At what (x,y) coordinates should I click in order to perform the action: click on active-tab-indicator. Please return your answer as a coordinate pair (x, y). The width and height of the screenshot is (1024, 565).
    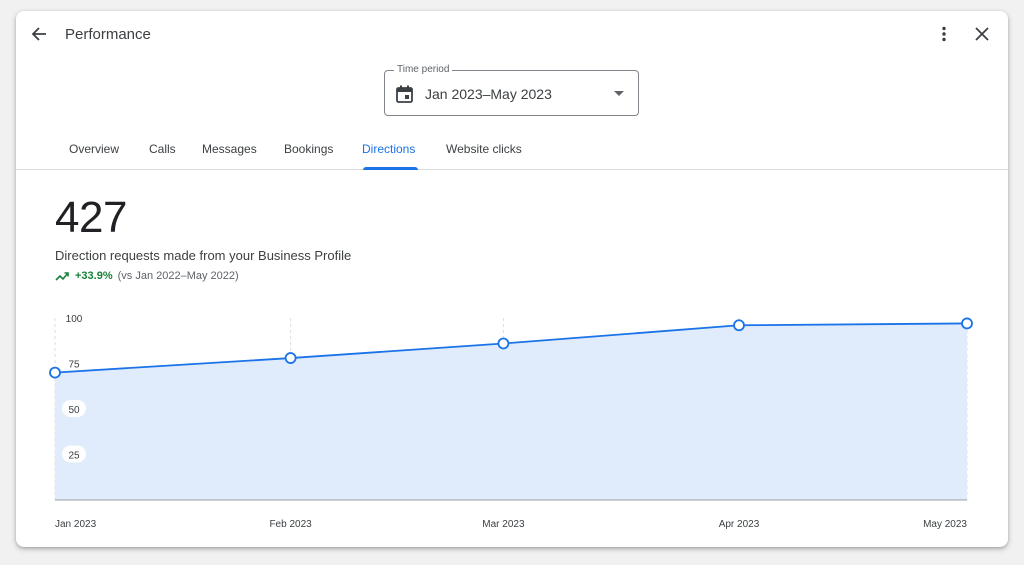
    Looking at the image, I should click on (390, 168).